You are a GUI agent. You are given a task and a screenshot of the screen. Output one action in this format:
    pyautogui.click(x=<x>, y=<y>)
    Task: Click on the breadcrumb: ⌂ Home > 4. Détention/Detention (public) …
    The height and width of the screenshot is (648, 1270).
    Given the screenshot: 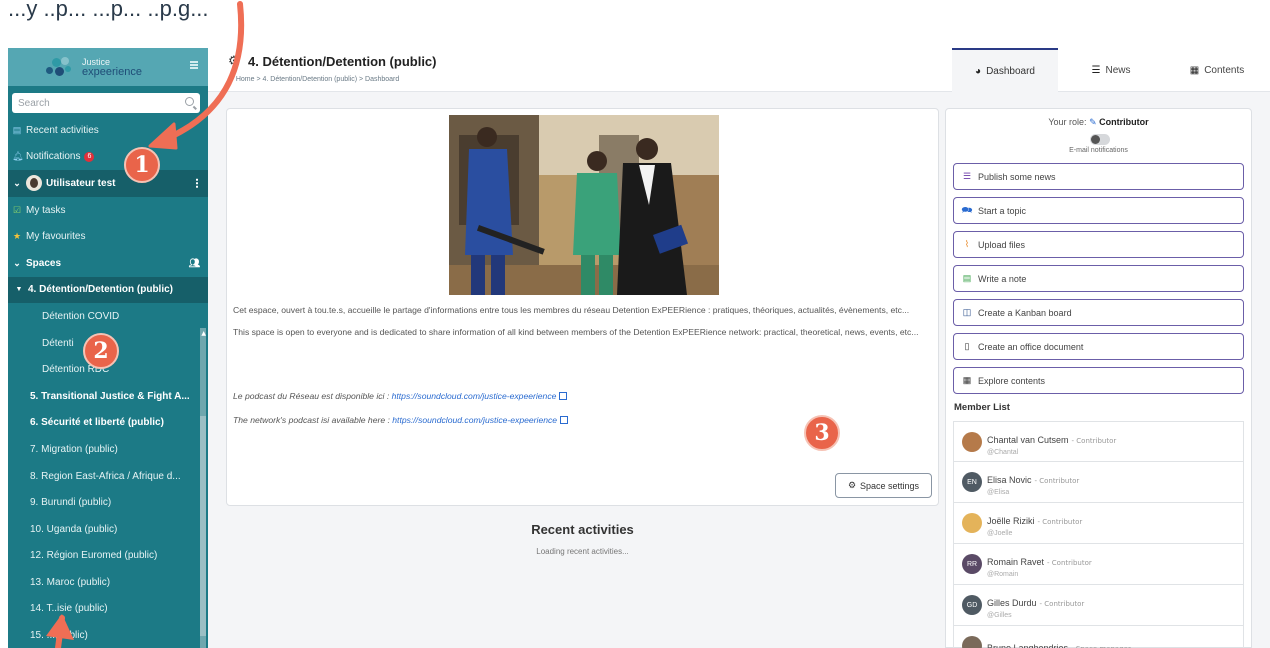 What is the action you would take?
    pyautogui.click(x=313, y=78)
    